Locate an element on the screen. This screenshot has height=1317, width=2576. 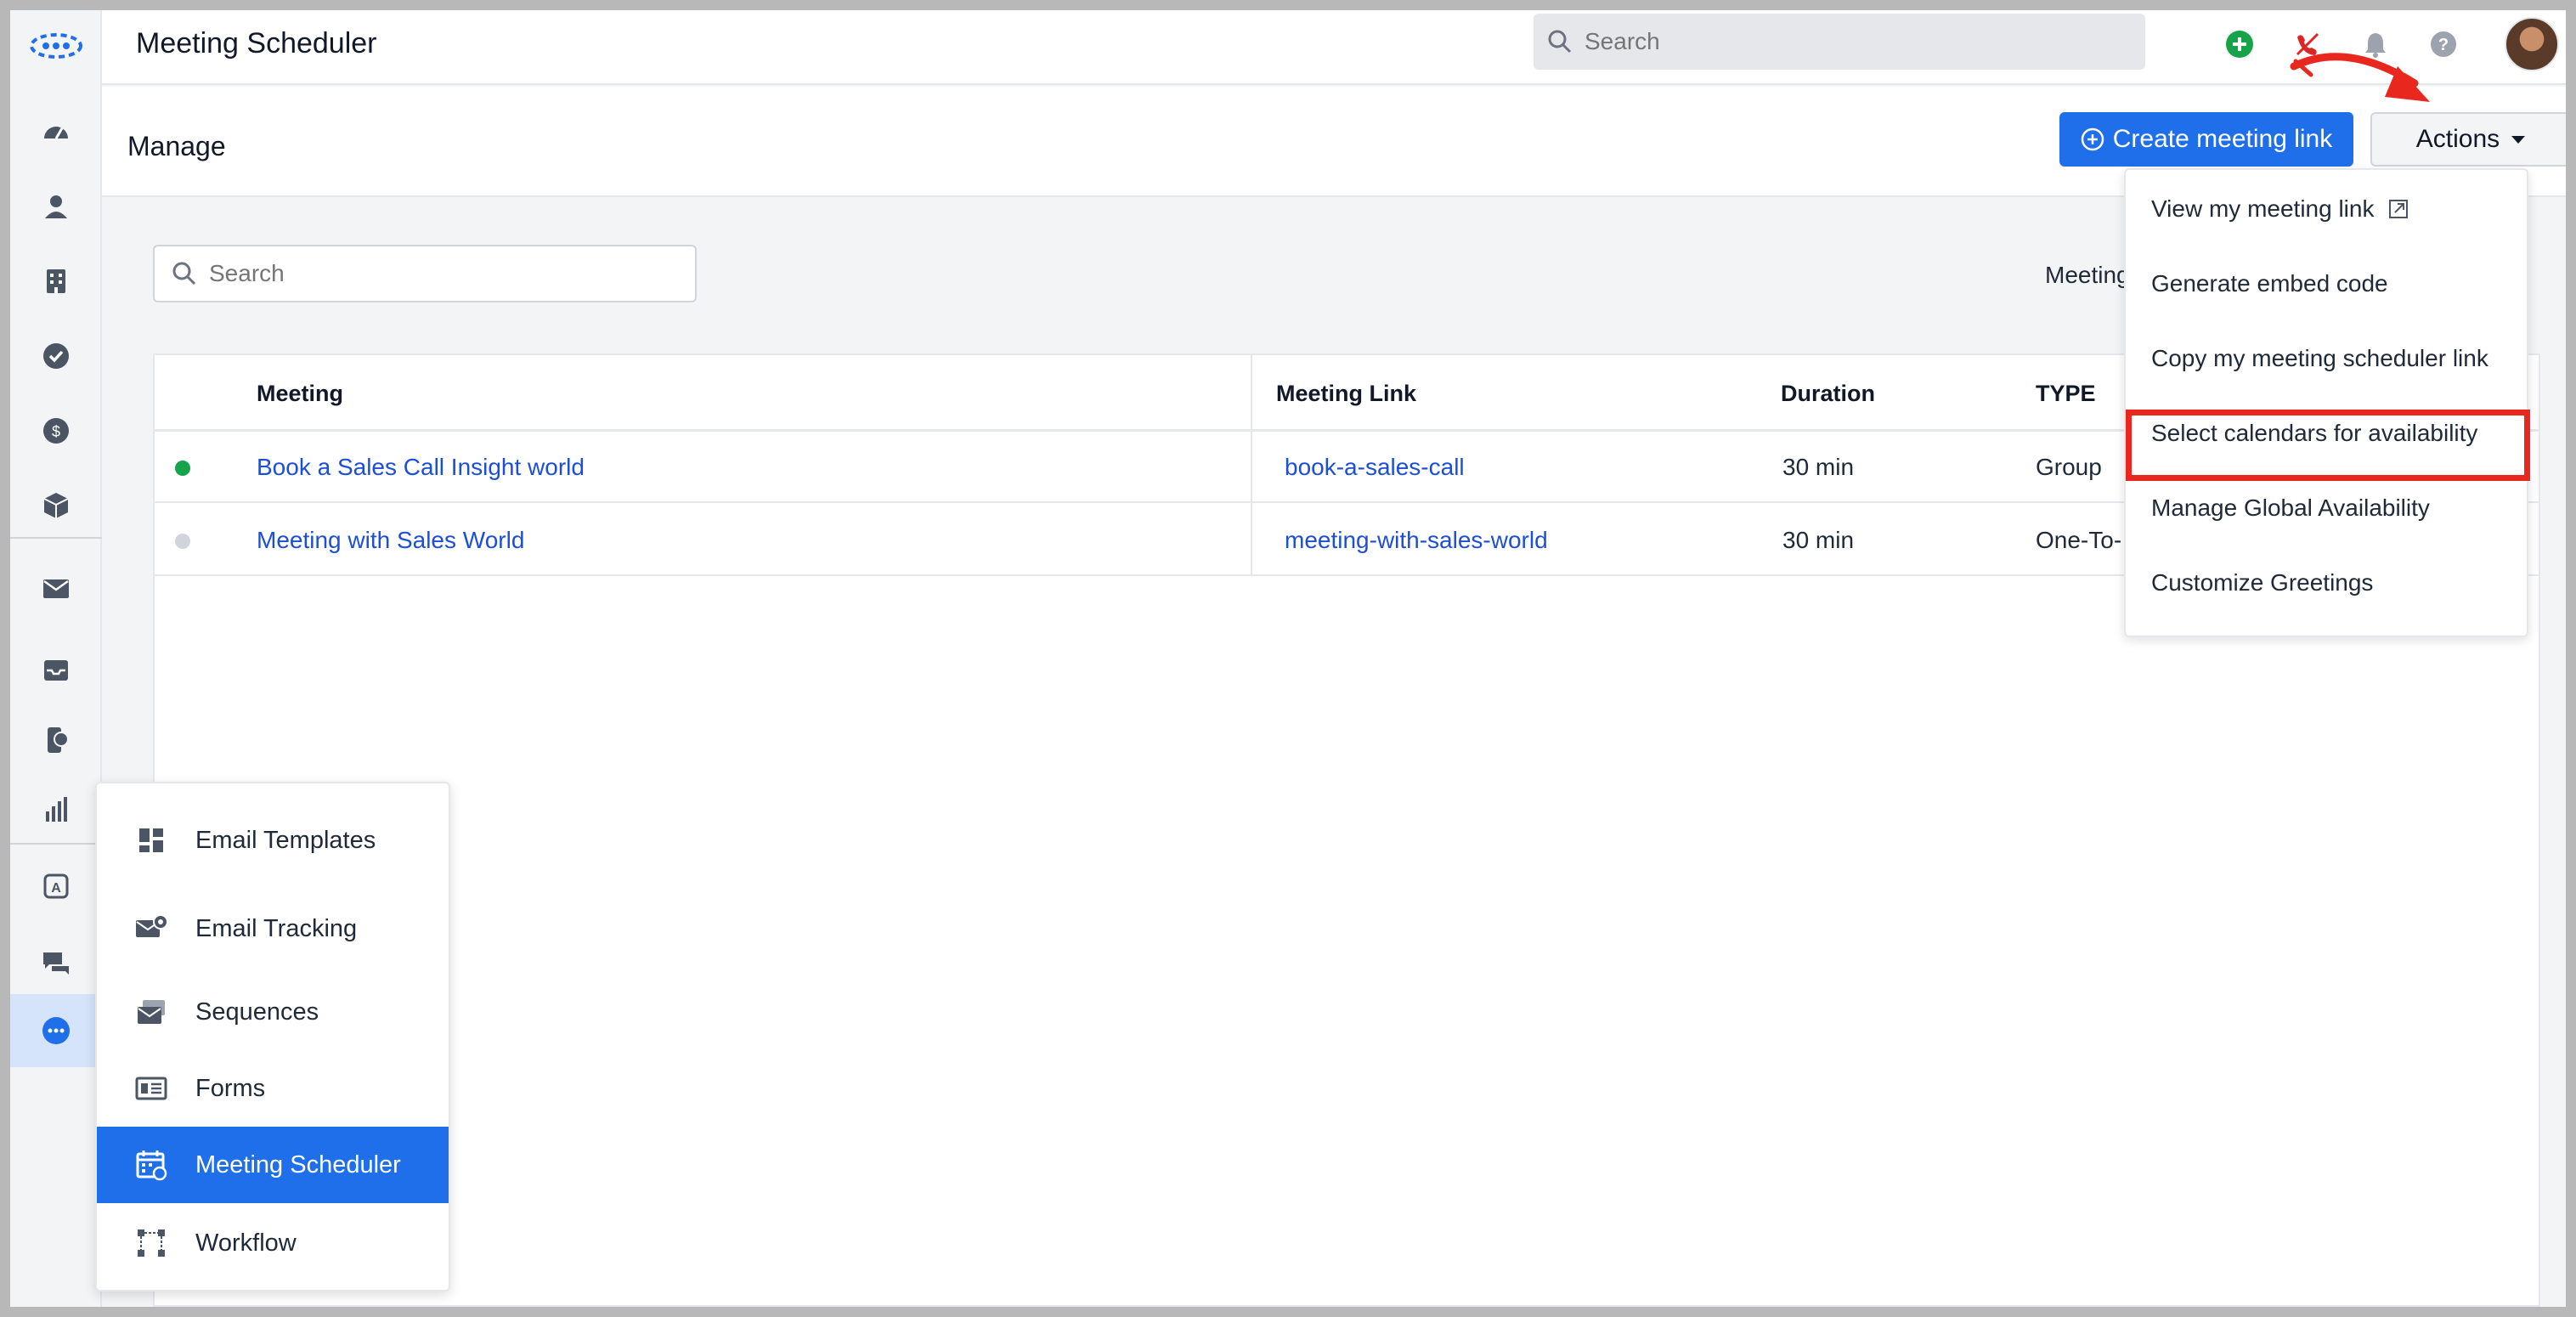
meeting-type: One-To- is located at coordinates (2079, 540).